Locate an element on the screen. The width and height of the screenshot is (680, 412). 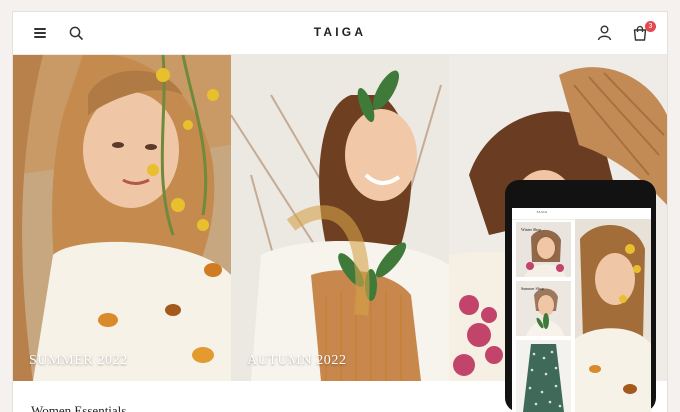
cart-count-badge: 3 is located at coordinates (650, 26).